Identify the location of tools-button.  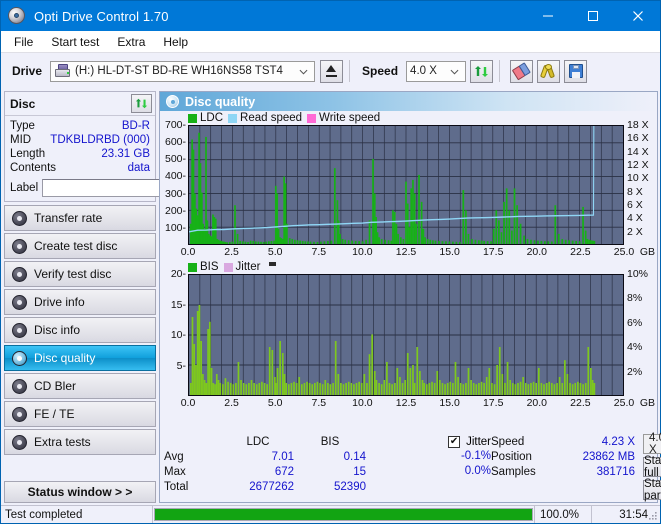
(549, 71).